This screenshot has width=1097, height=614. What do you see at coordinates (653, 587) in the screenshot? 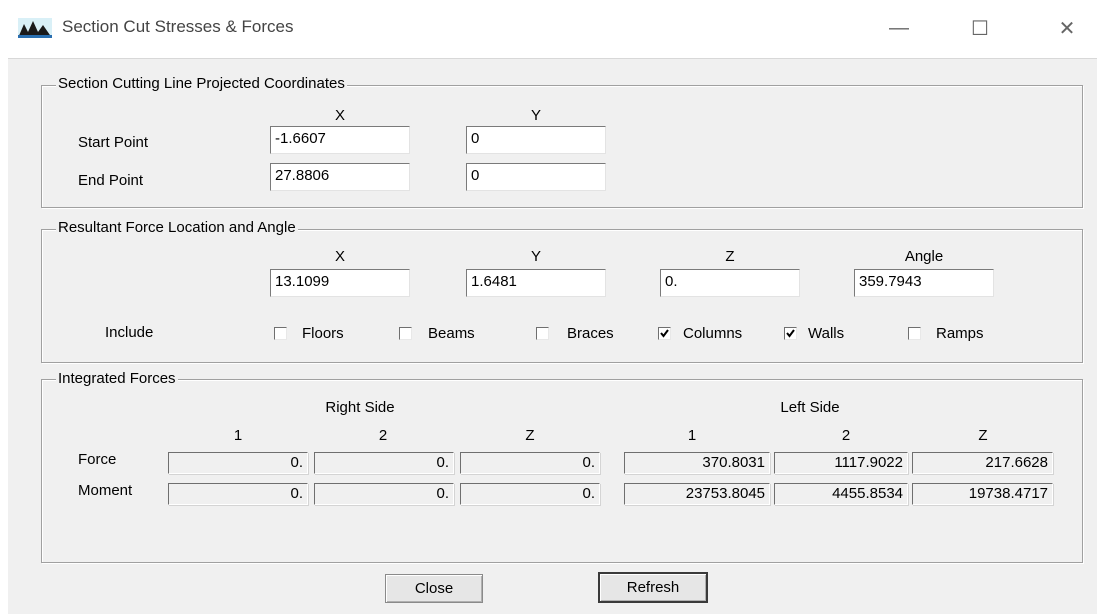
I see `refresh-button: Refresh` at bounding box center [653, 587].